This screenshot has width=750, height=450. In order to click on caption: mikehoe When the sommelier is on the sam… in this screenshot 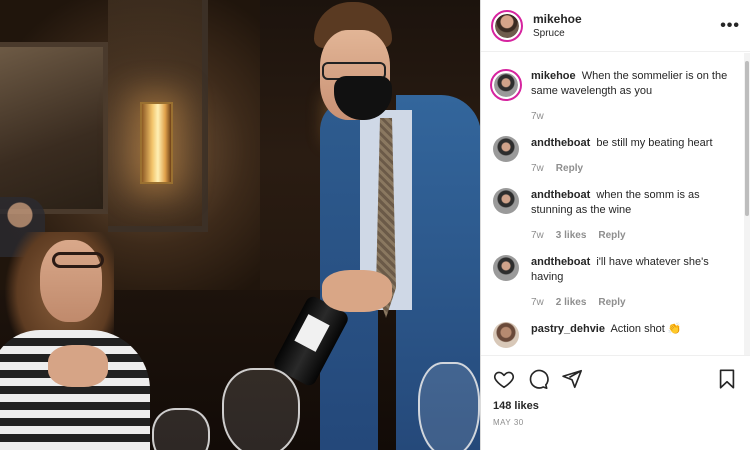, I will do `click(615, 96)`.